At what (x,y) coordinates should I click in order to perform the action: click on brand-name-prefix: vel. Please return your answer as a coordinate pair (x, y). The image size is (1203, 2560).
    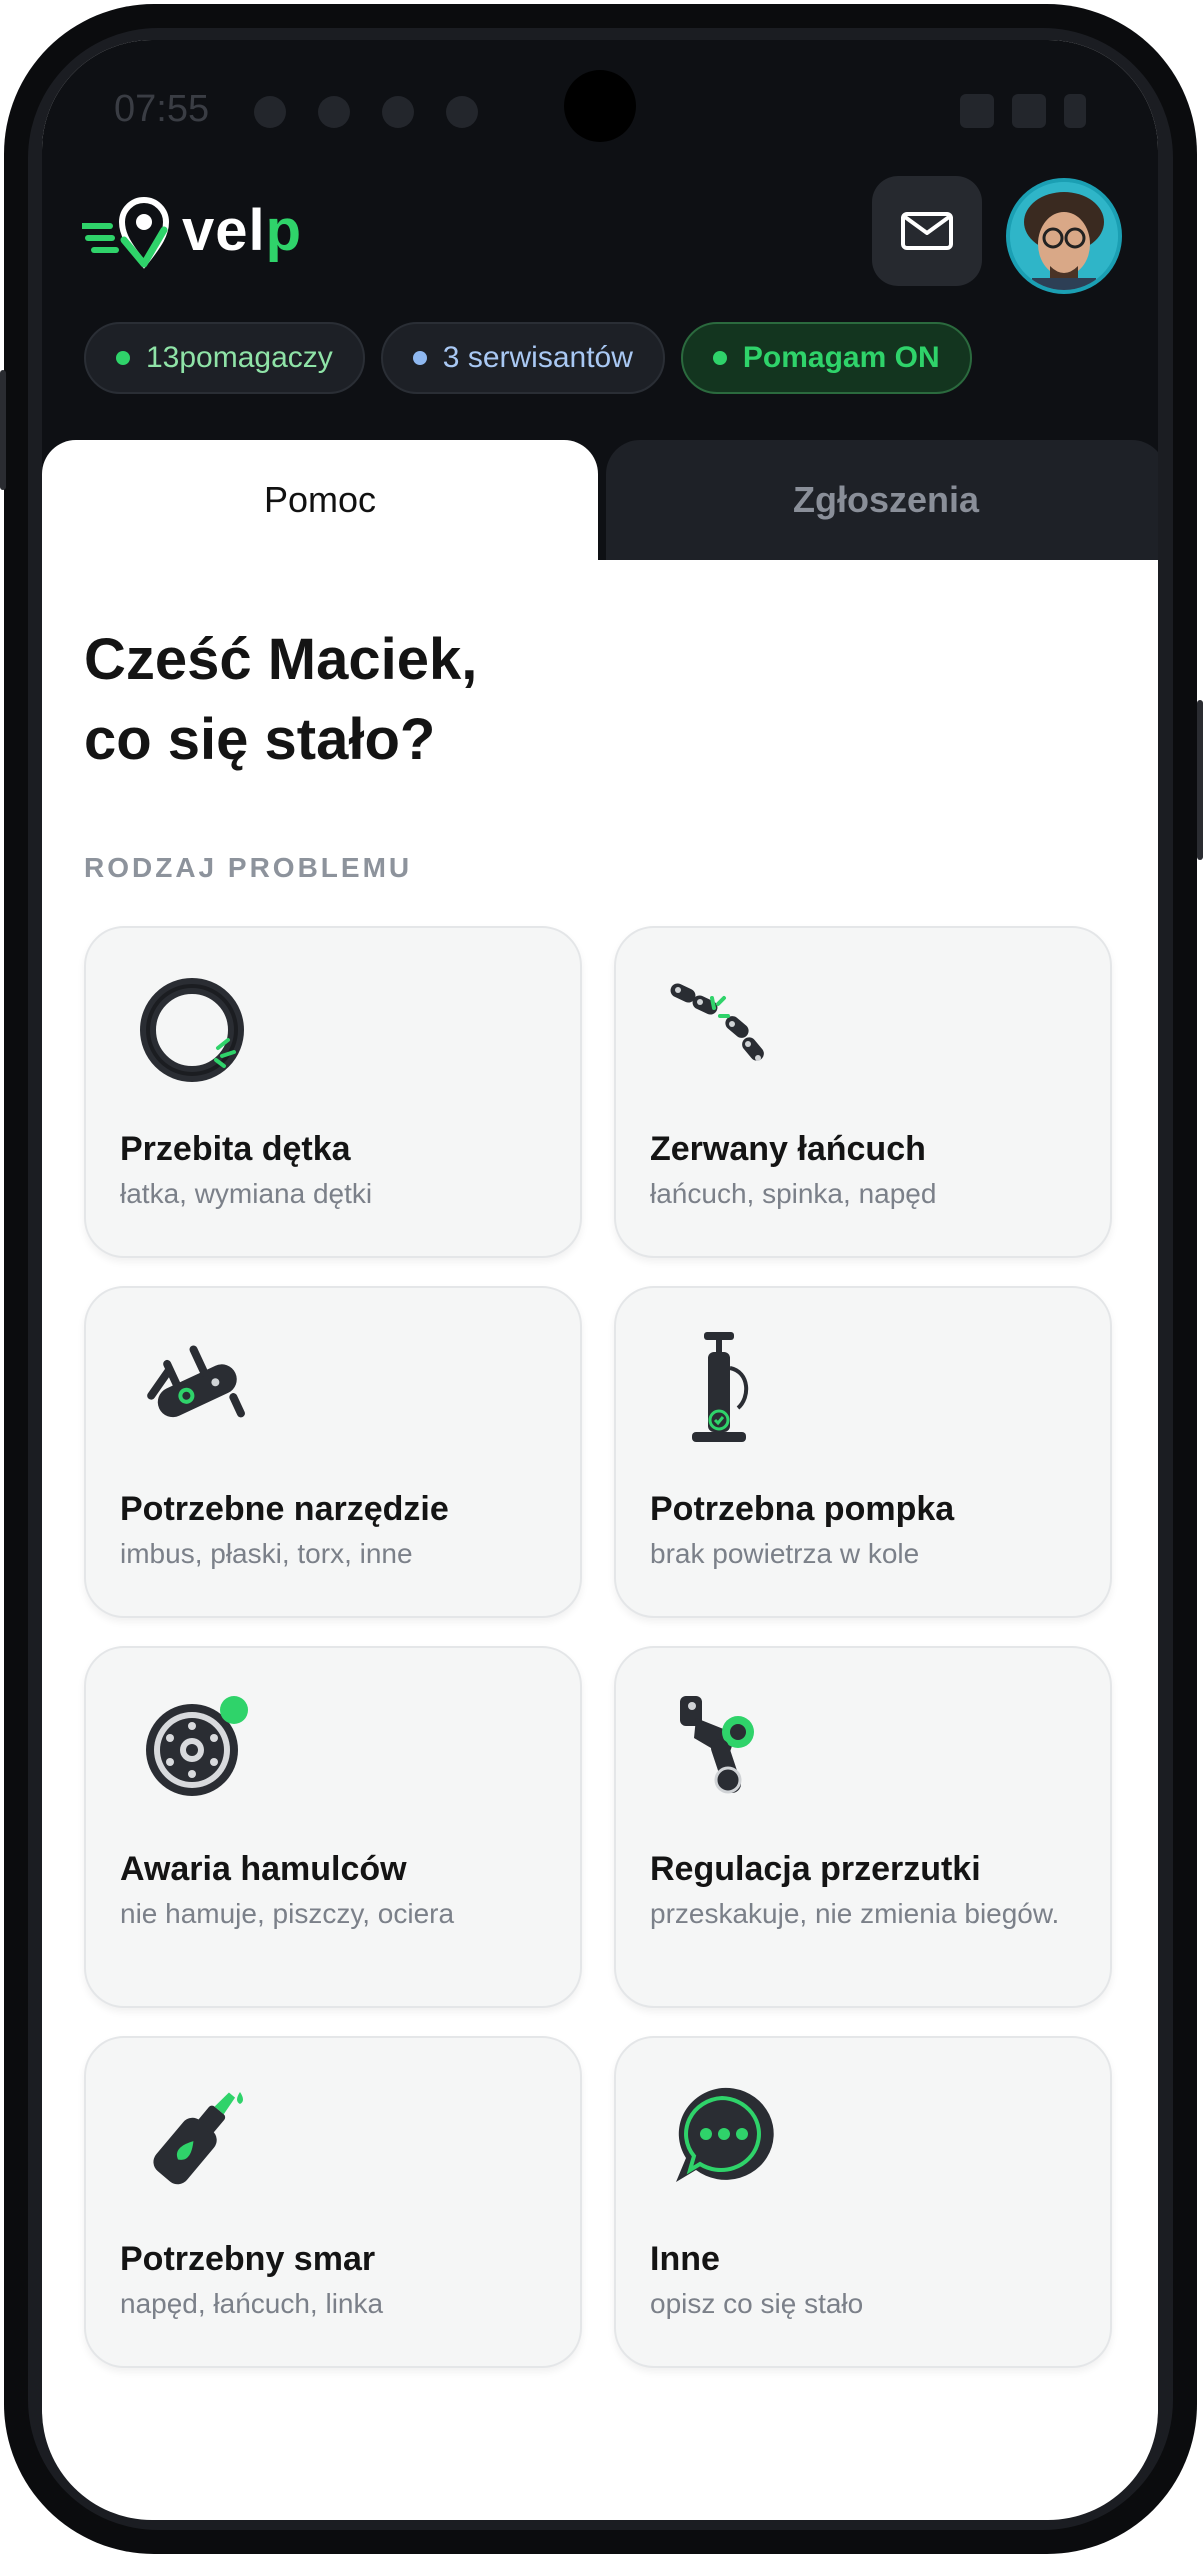
    Looking at the image, I should click on (224, 230).